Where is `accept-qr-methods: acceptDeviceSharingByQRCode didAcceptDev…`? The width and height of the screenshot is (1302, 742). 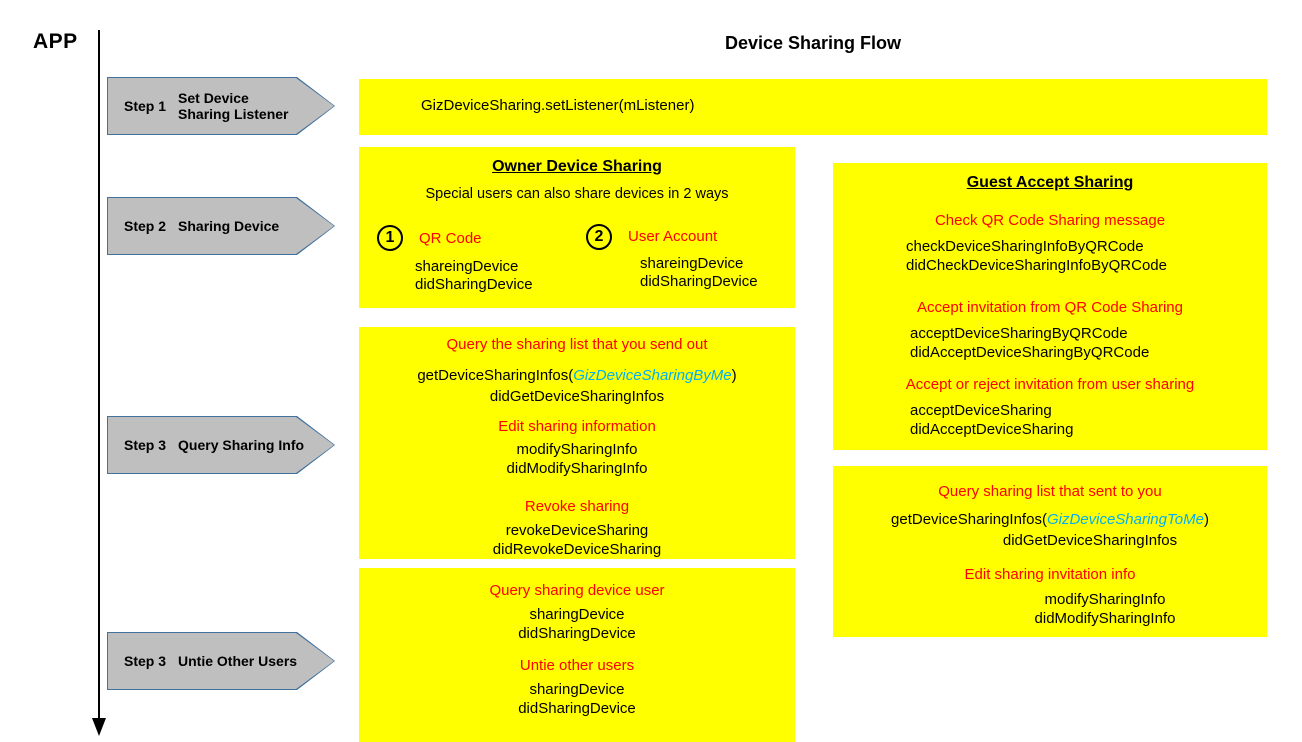
accept-qr-methods: acceptDeviceSharingByQRCode didAcceptDev… is located at coordinates (1030, 343).